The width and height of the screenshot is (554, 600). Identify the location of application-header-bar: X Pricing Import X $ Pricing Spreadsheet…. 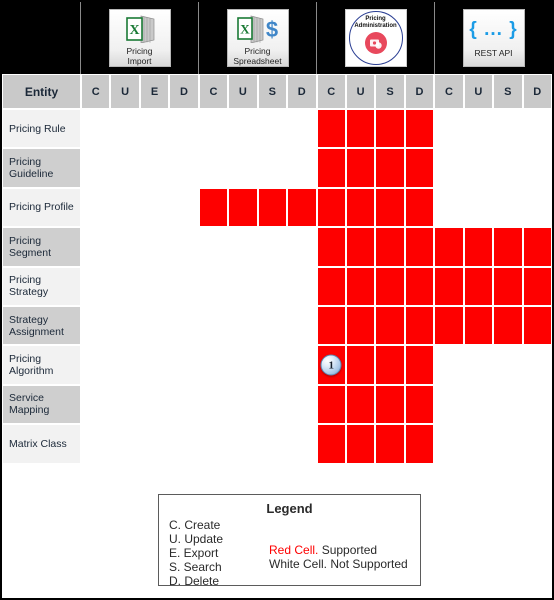
(277, 38).